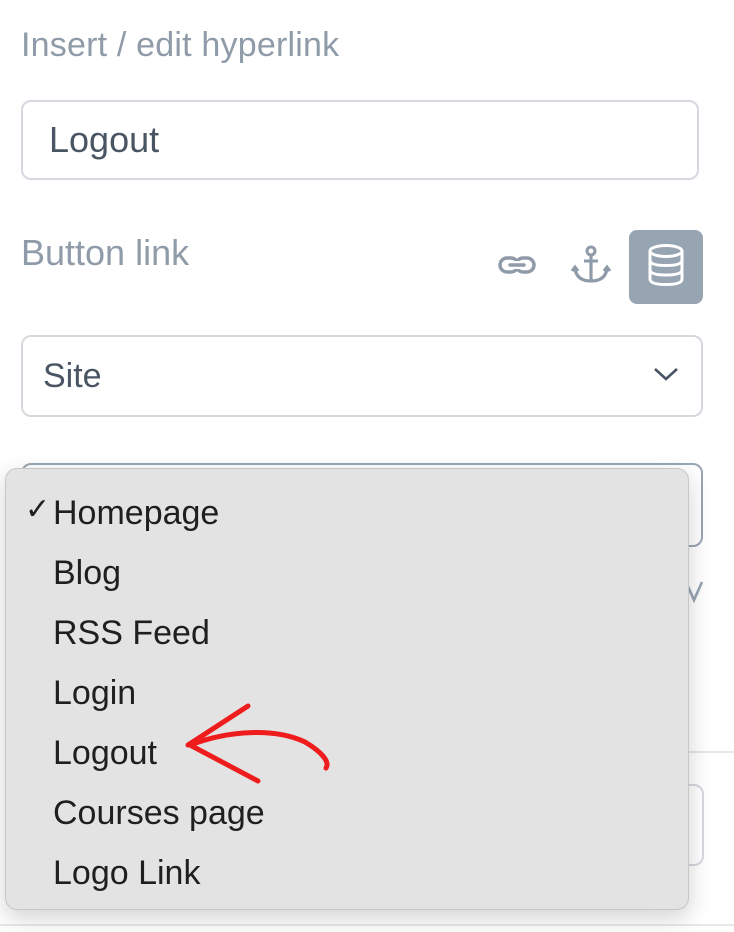 The image size is (734, 932). Describe the element at coordinates (347, 514) in the screenshot. I see `menu-item-homepage: ✓ Homepage` at that location.